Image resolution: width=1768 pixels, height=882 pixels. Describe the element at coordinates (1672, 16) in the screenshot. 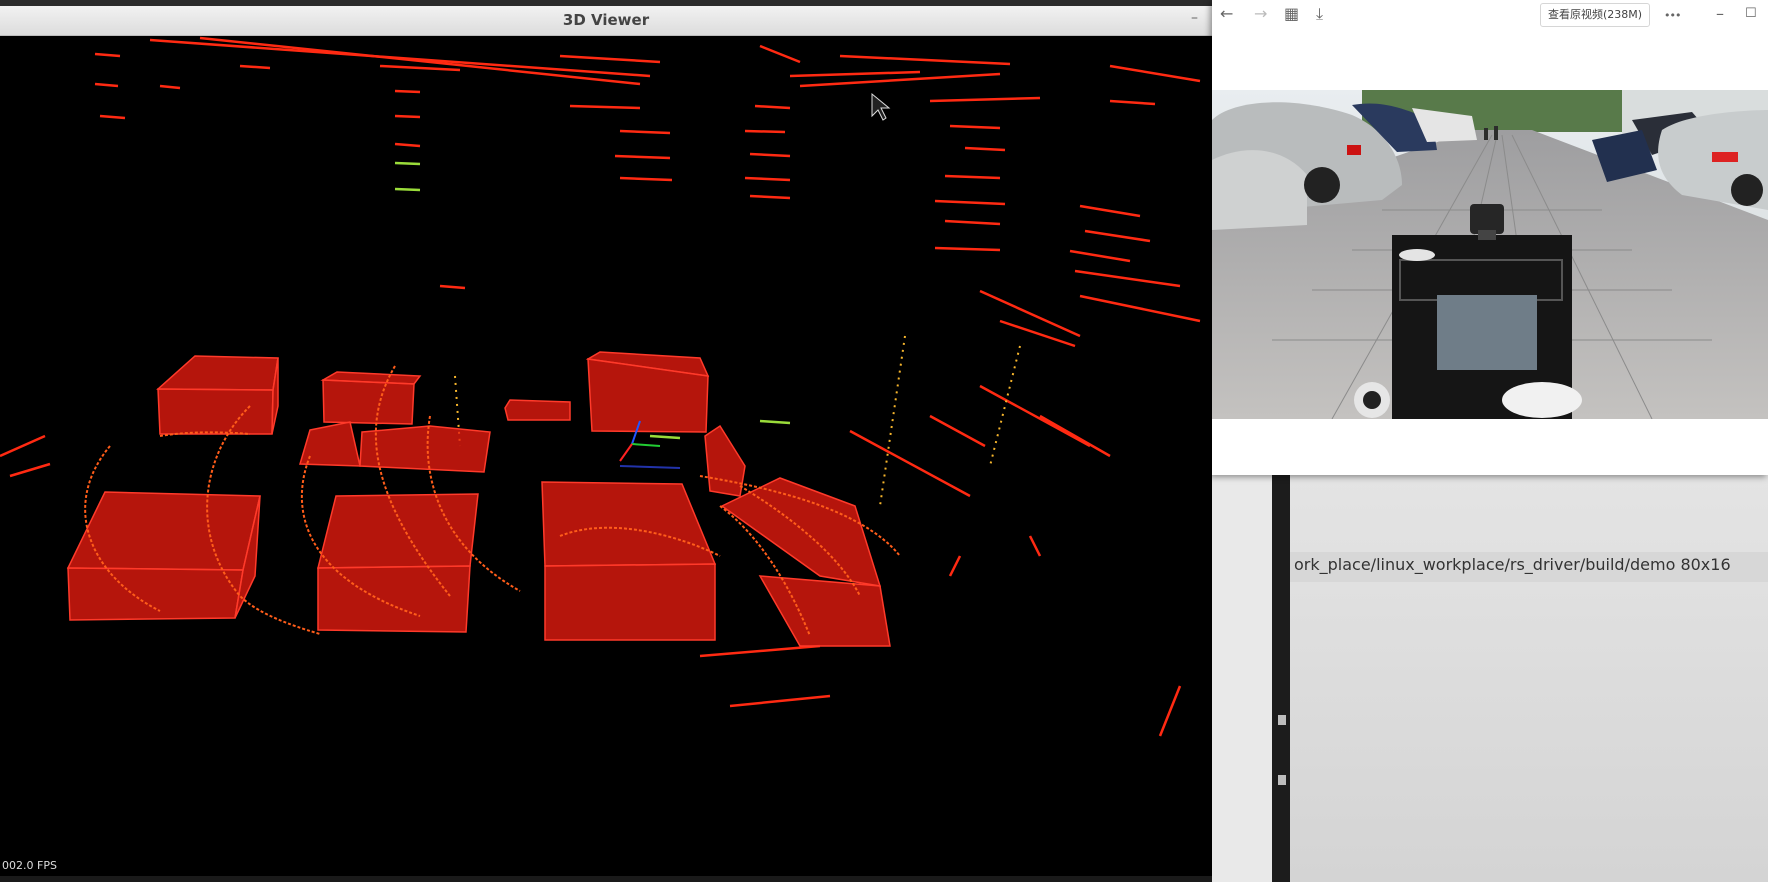

I see `more-icon: •••` at that location.